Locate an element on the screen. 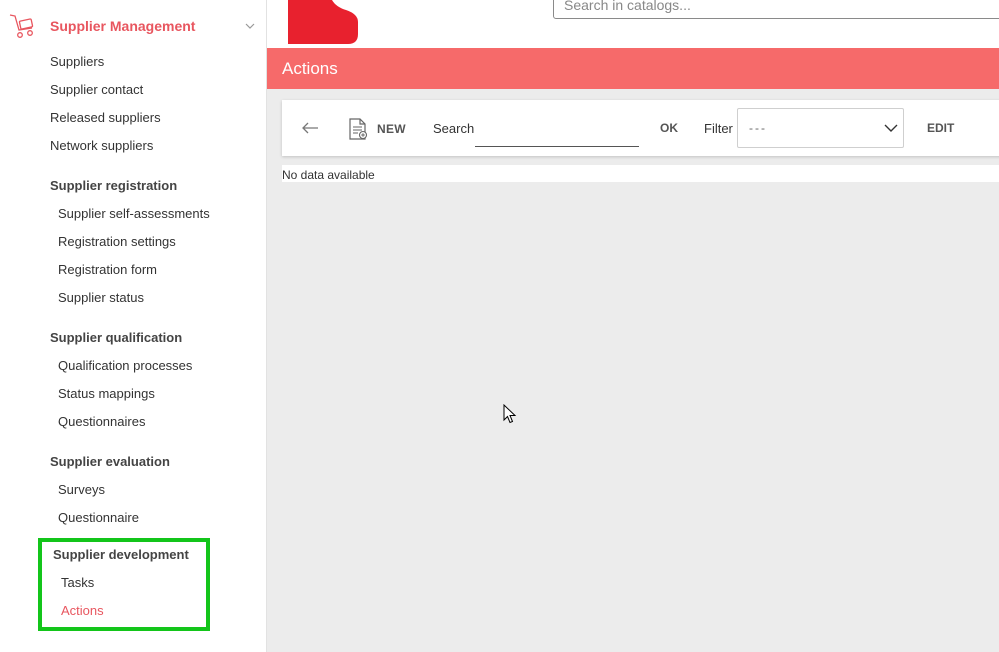  brand-logo is located at coordinates (323, 22).